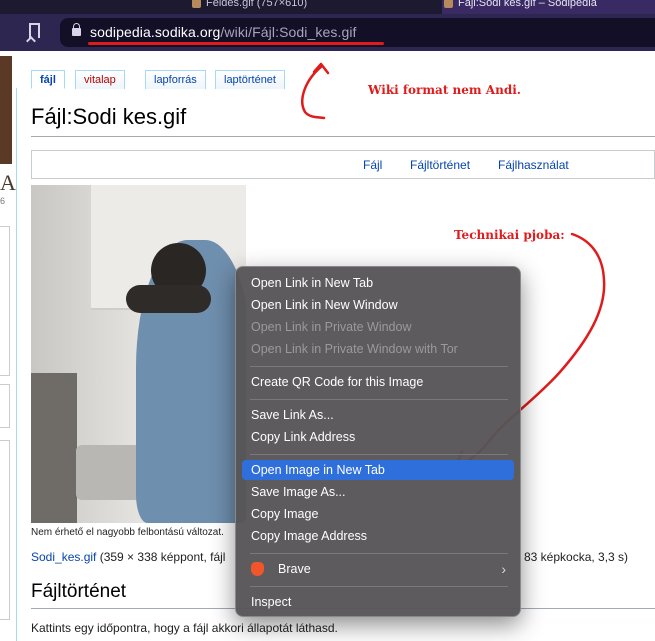 This screenshot has height=641, width=655. Describe the element at coordinates (533, 165) in the screenshot. I see `toc-link-file-usage: Fájlhasználat` at that location.